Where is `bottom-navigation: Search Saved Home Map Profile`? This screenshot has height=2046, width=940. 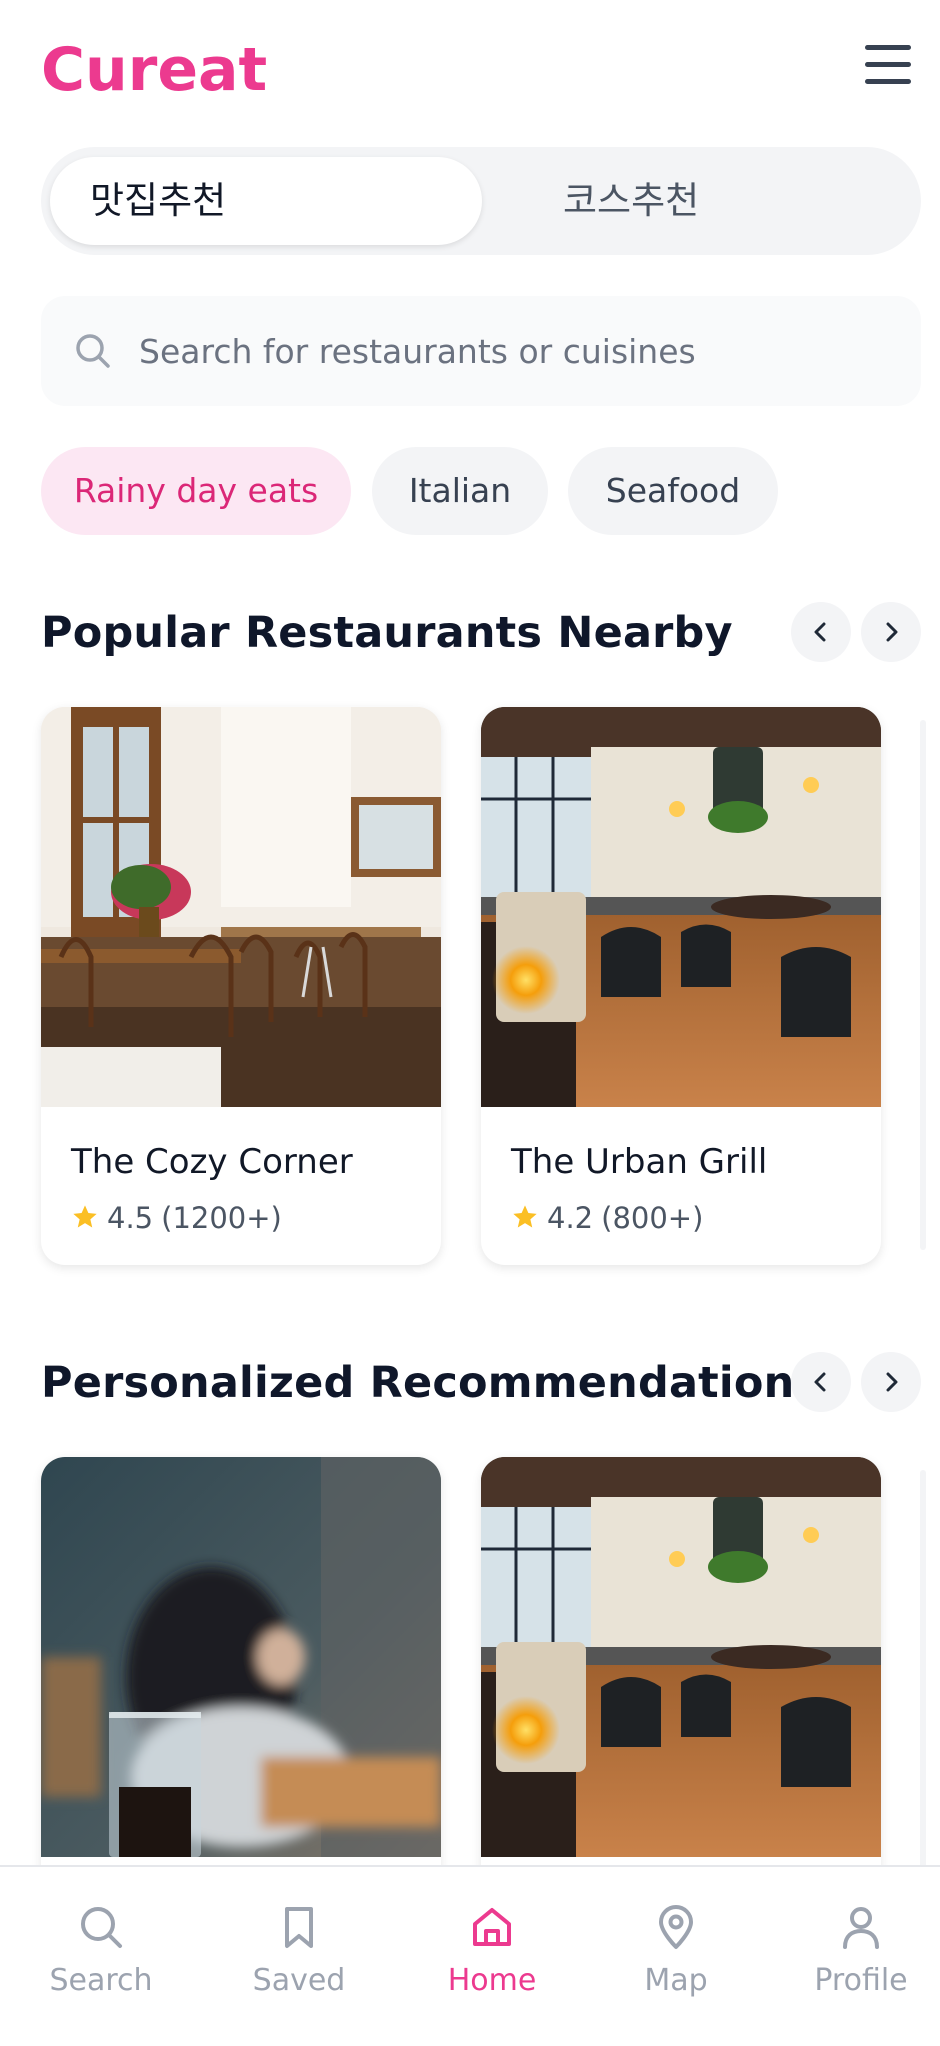 bottom-navigation: Search Saved Home Map Profile is located at coordinates (470, 1955).